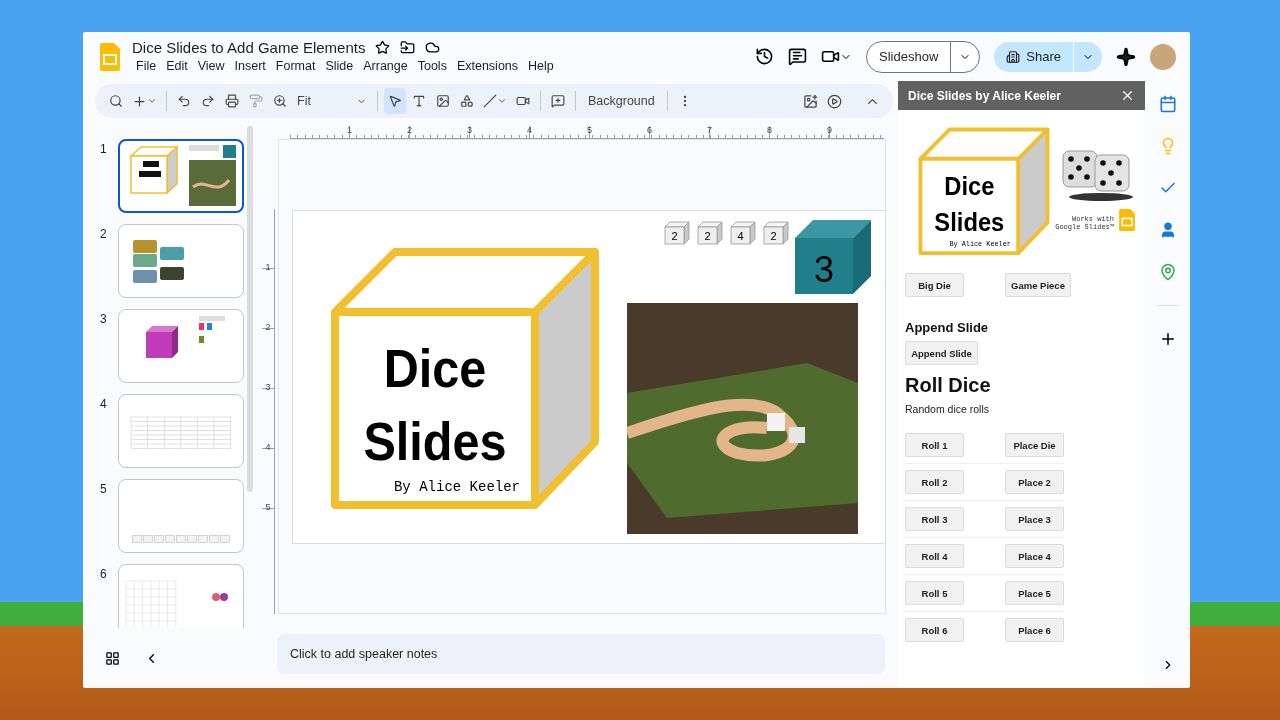 Image resolution: width=1280 pixels, height=720 pixels. What do you see at coordinates (1038, 285) in the screenshot?
I see `game-piece-button: Game Piece` at bounding box center [1038, 285].